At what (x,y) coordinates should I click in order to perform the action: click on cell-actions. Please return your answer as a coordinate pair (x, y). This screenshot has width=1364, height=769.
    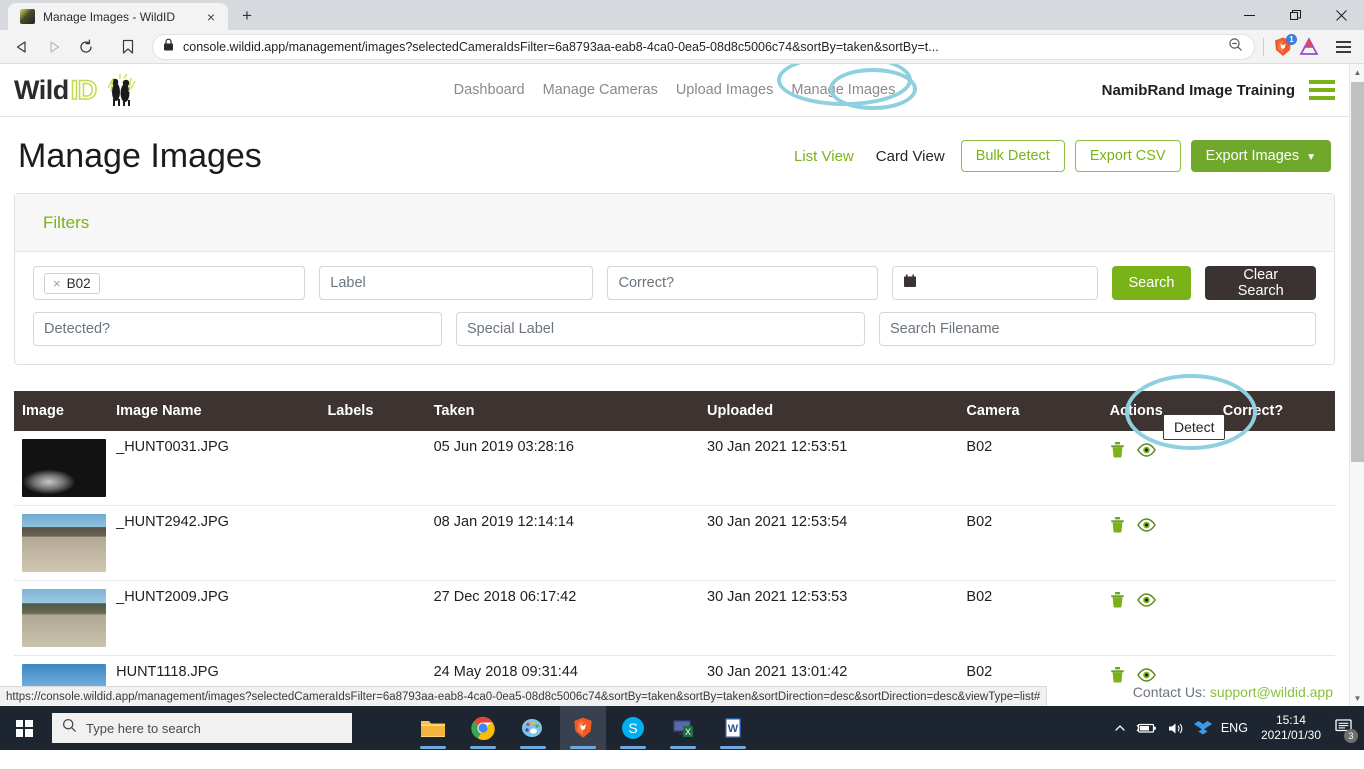
    Looking at the image, I should click on (1158, 543).